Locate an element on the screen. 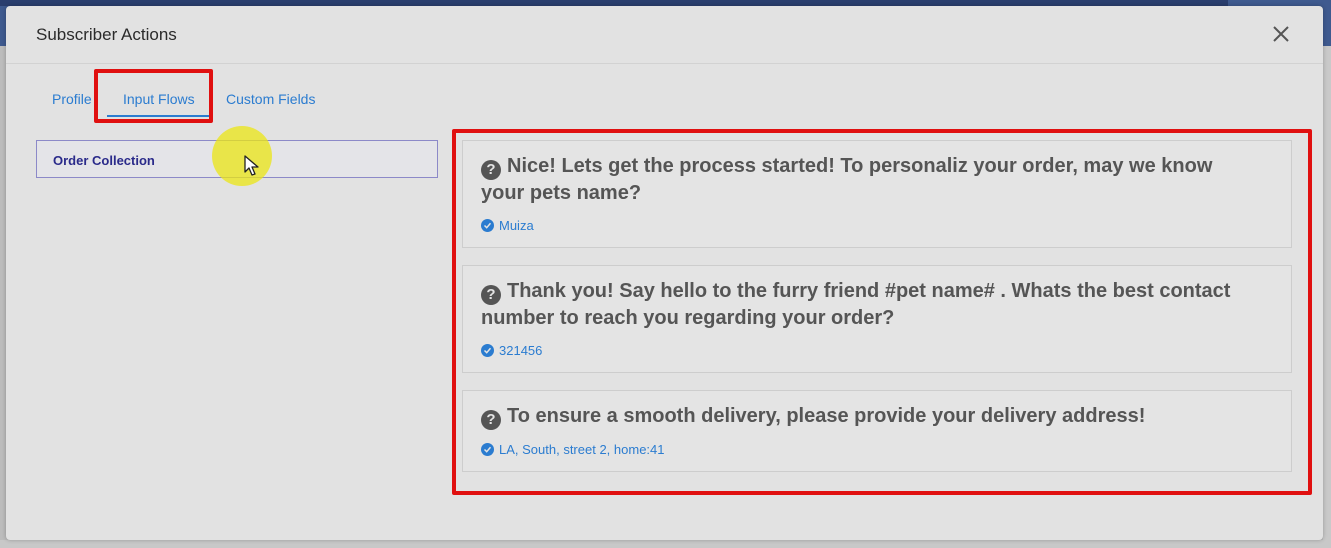 This screenshot has width=1331, height=548. background-edge is located at coordinates (1327, 293).